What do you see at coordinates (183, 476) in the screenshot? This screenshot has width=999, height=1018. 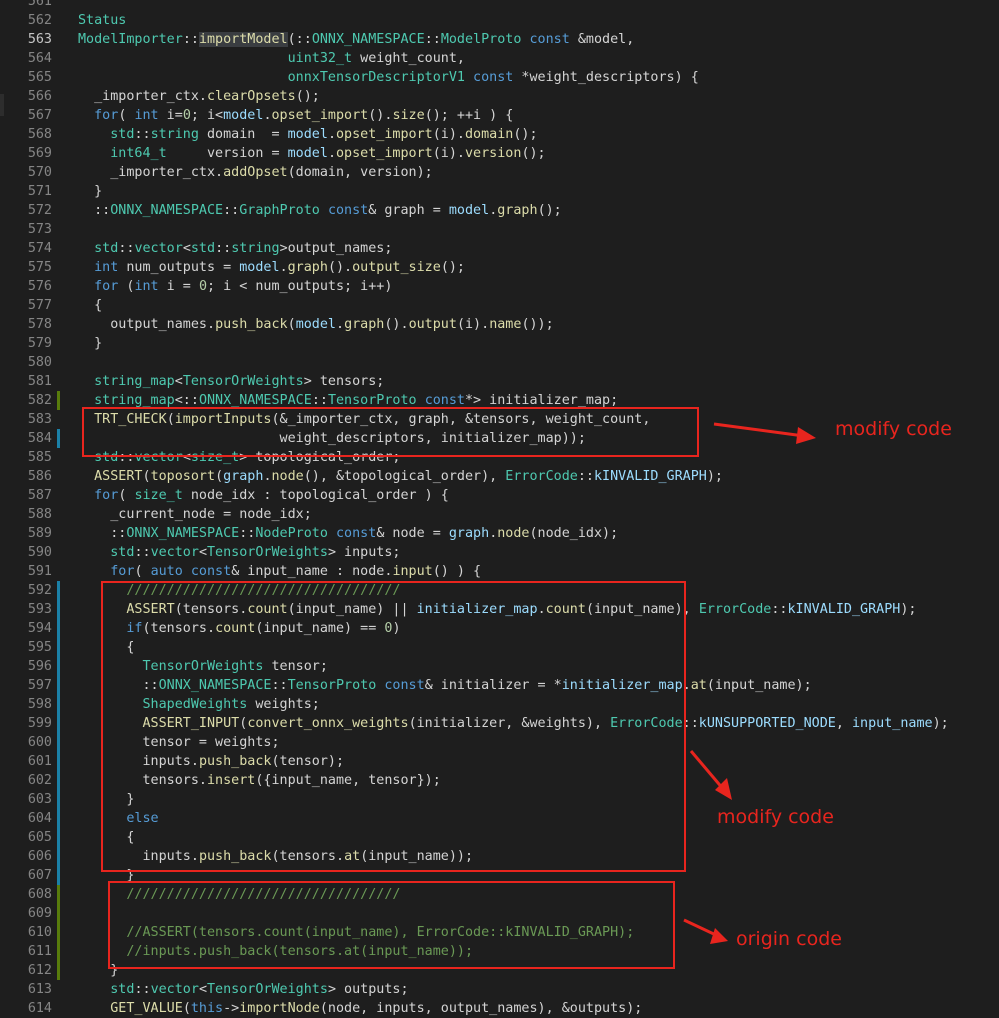 I see `code-token: toposort` at bounding box center [183, 476].